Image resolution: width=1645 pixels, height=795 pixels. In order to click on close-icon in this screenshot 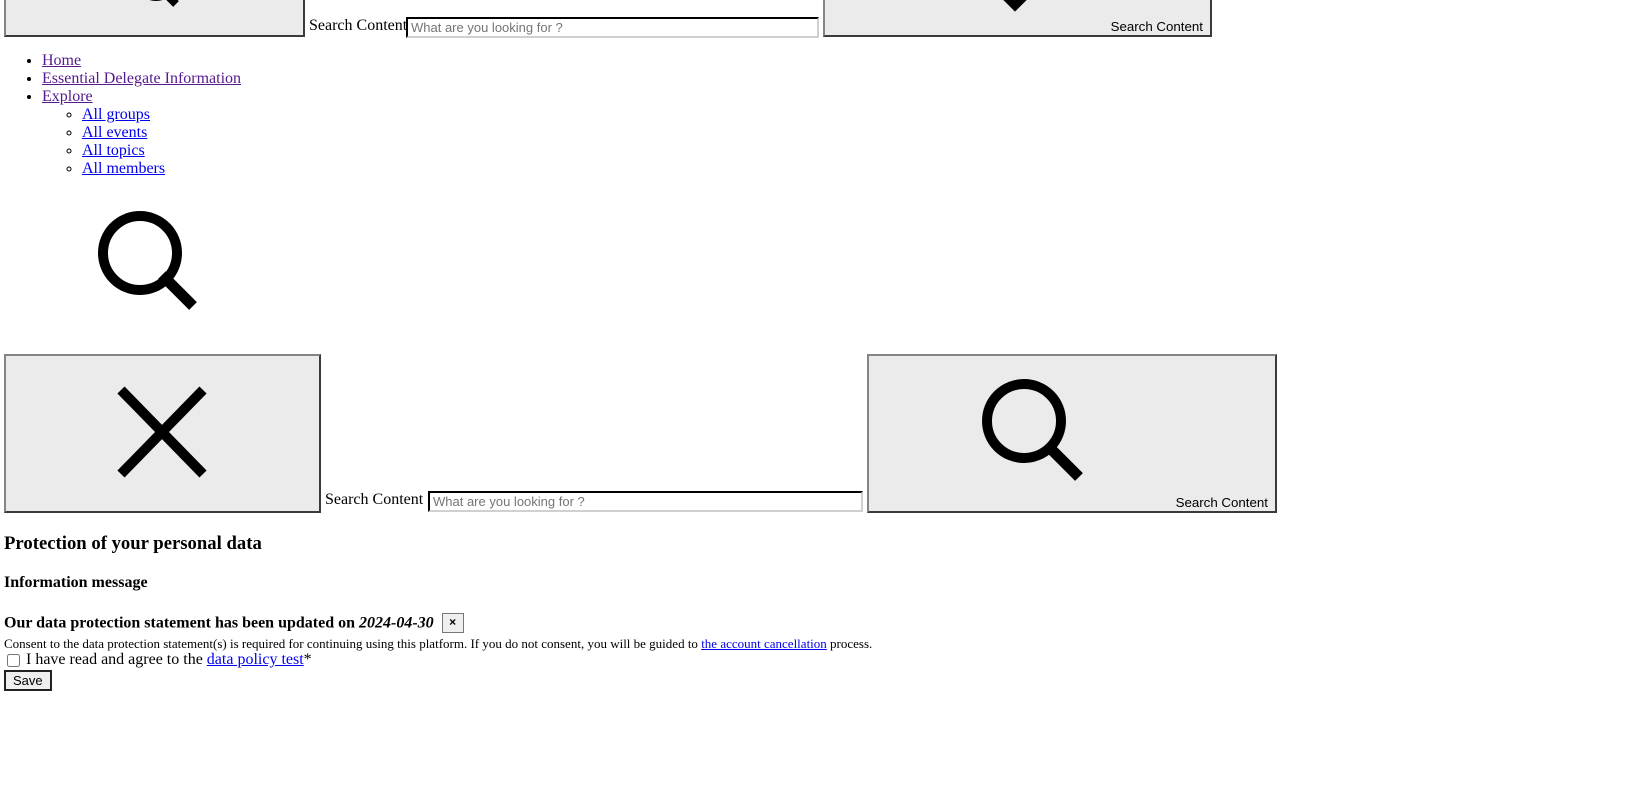, I will do `click(162, 432)`.